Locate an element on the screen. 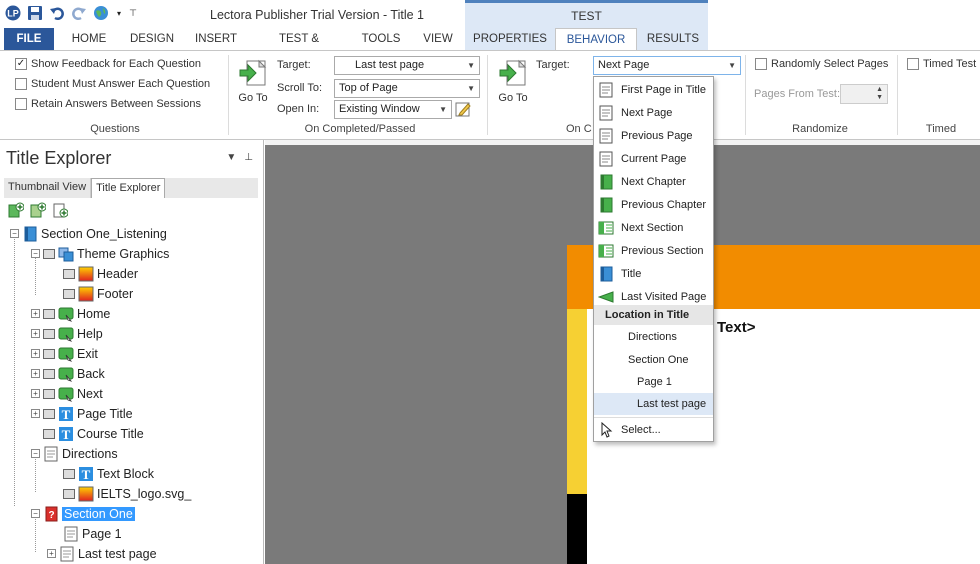  menu-item-section-one: Section One is located at coordinates (653, 360).